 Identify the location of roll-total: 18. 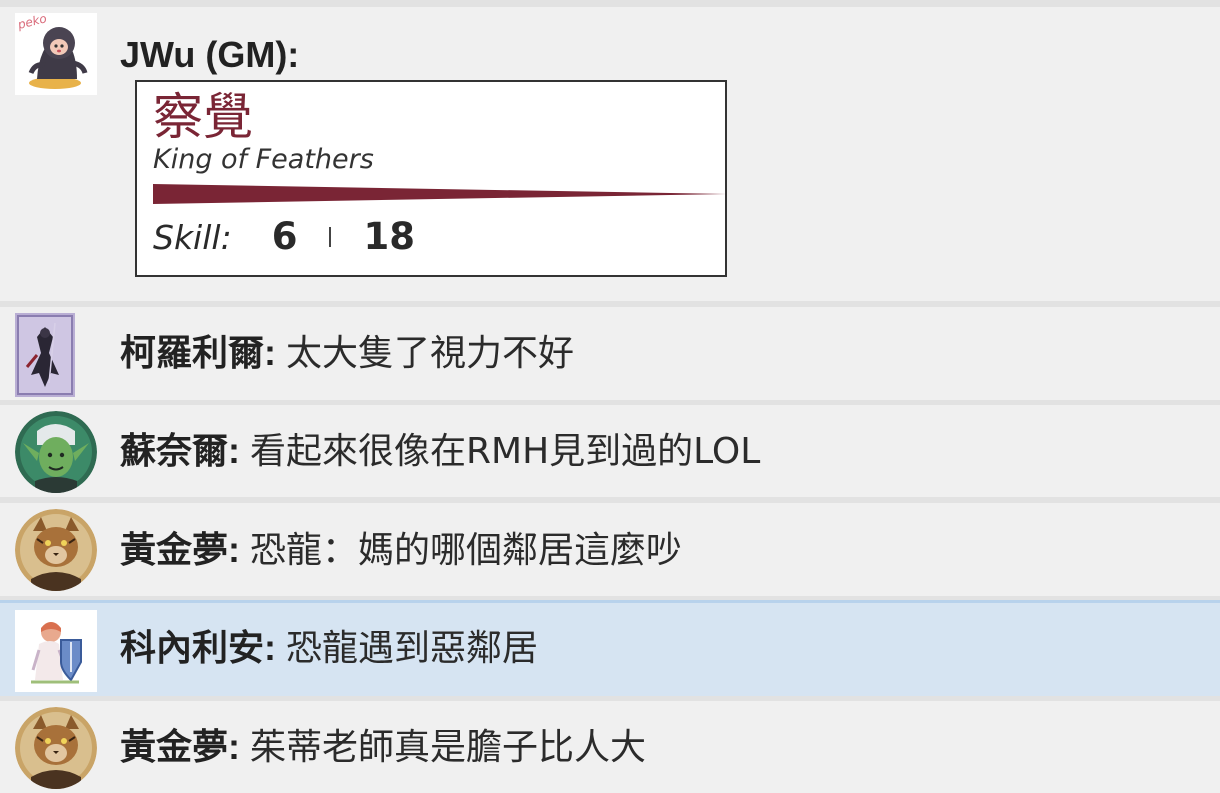
(389, 236).